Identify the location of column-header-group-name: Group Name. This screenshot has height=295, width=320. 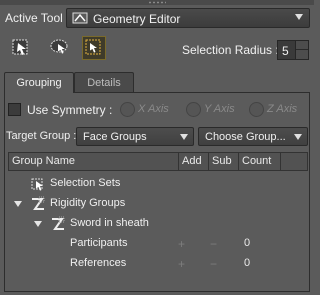
(94, 161).